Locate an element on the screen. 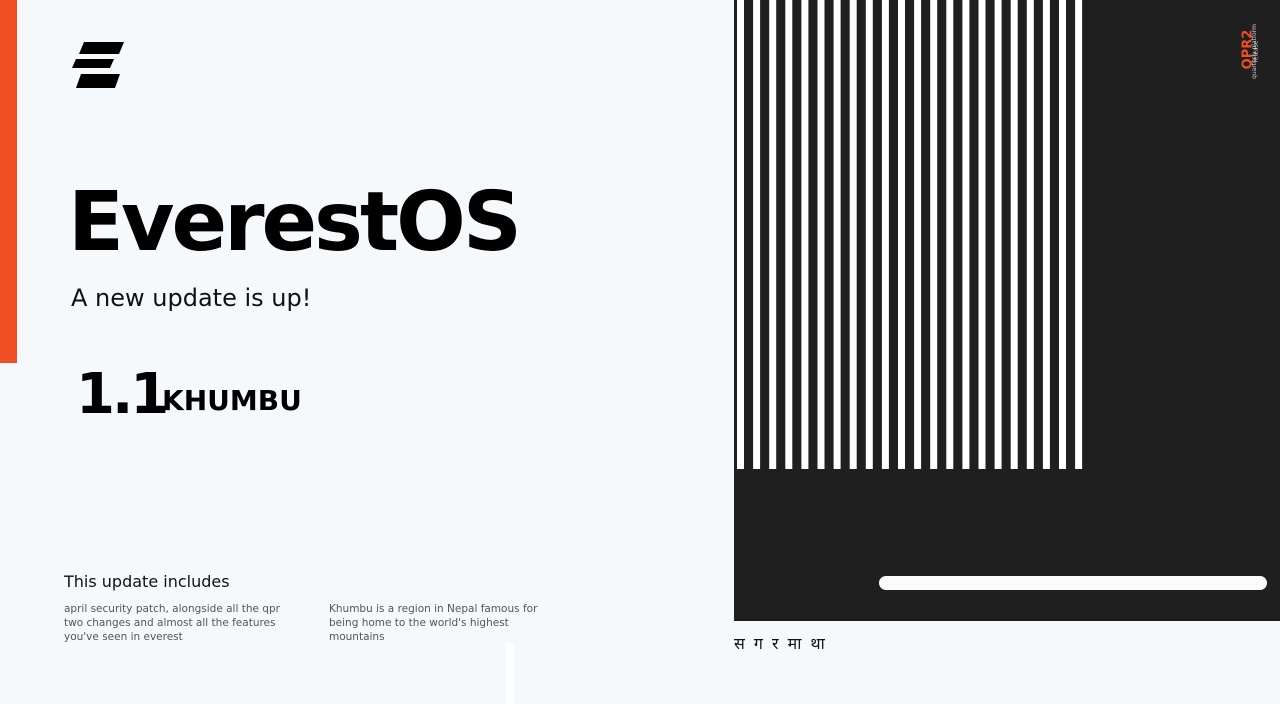  accent-bar is located at coordinates (8, 181).